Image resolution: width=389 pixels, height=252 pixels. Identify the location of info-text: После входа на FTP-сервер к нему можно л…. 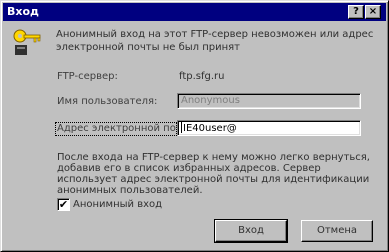
(213, 174).